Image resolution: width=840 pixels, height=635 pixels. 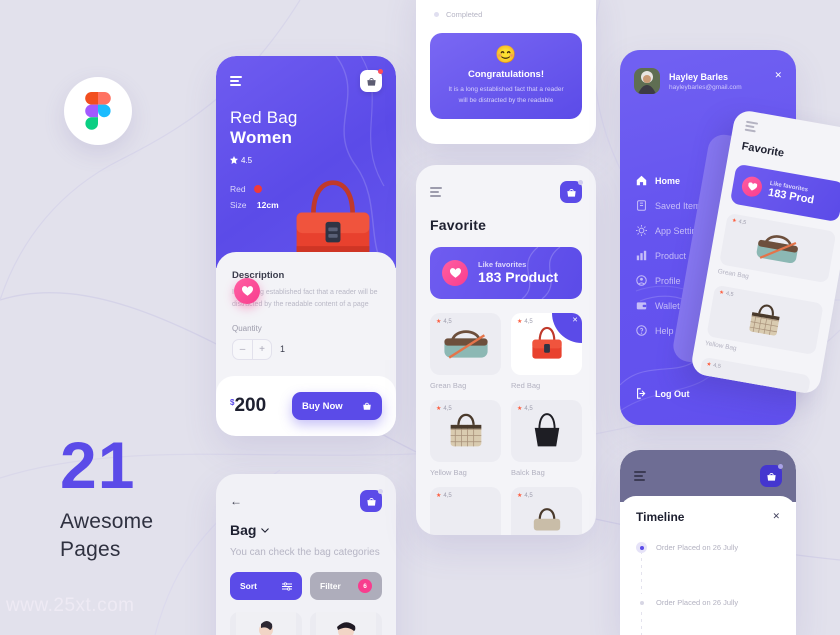 I want to click on price-value: 200, so click(x=250, y=405).